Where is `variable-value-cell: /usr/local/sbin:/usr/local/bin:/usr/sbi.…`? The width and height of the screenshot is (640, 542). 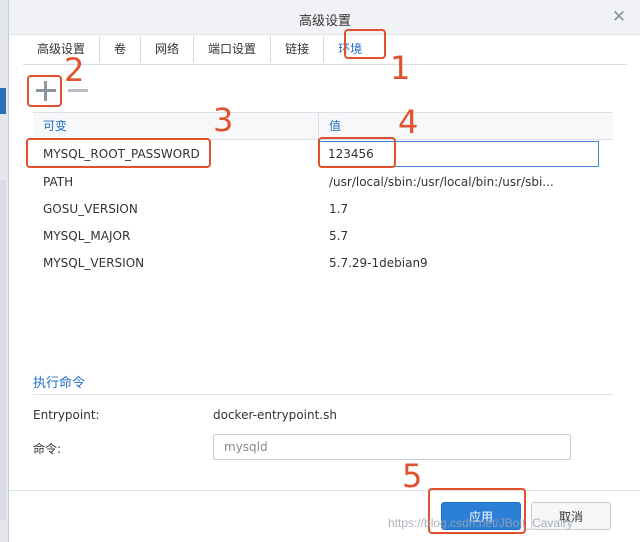 variable-value-cell: /usr/local/sbin:/usr/local/bin:/usr/sbi.… is located at coordinates (466, 182).